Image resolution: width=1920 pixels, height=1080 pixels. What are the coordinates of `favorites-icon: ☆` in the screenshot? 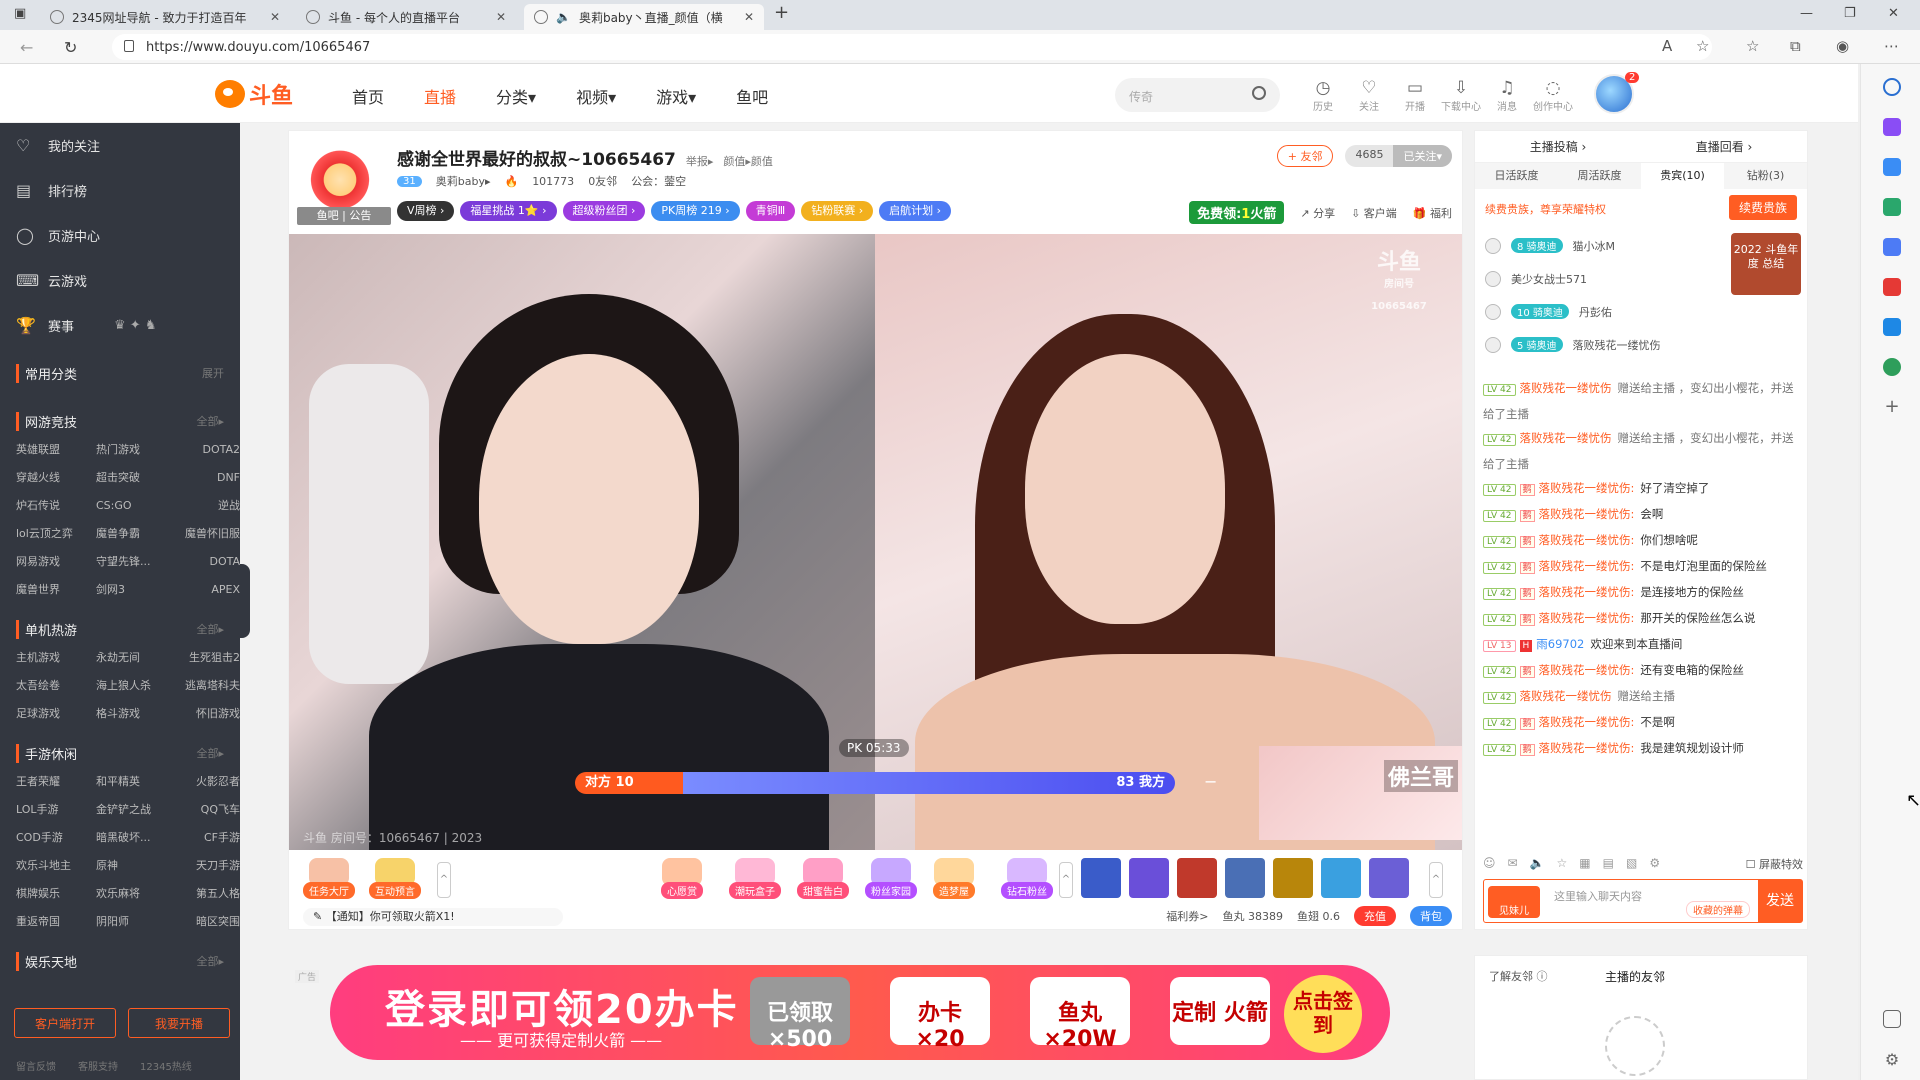 It's located at (1752, 46).